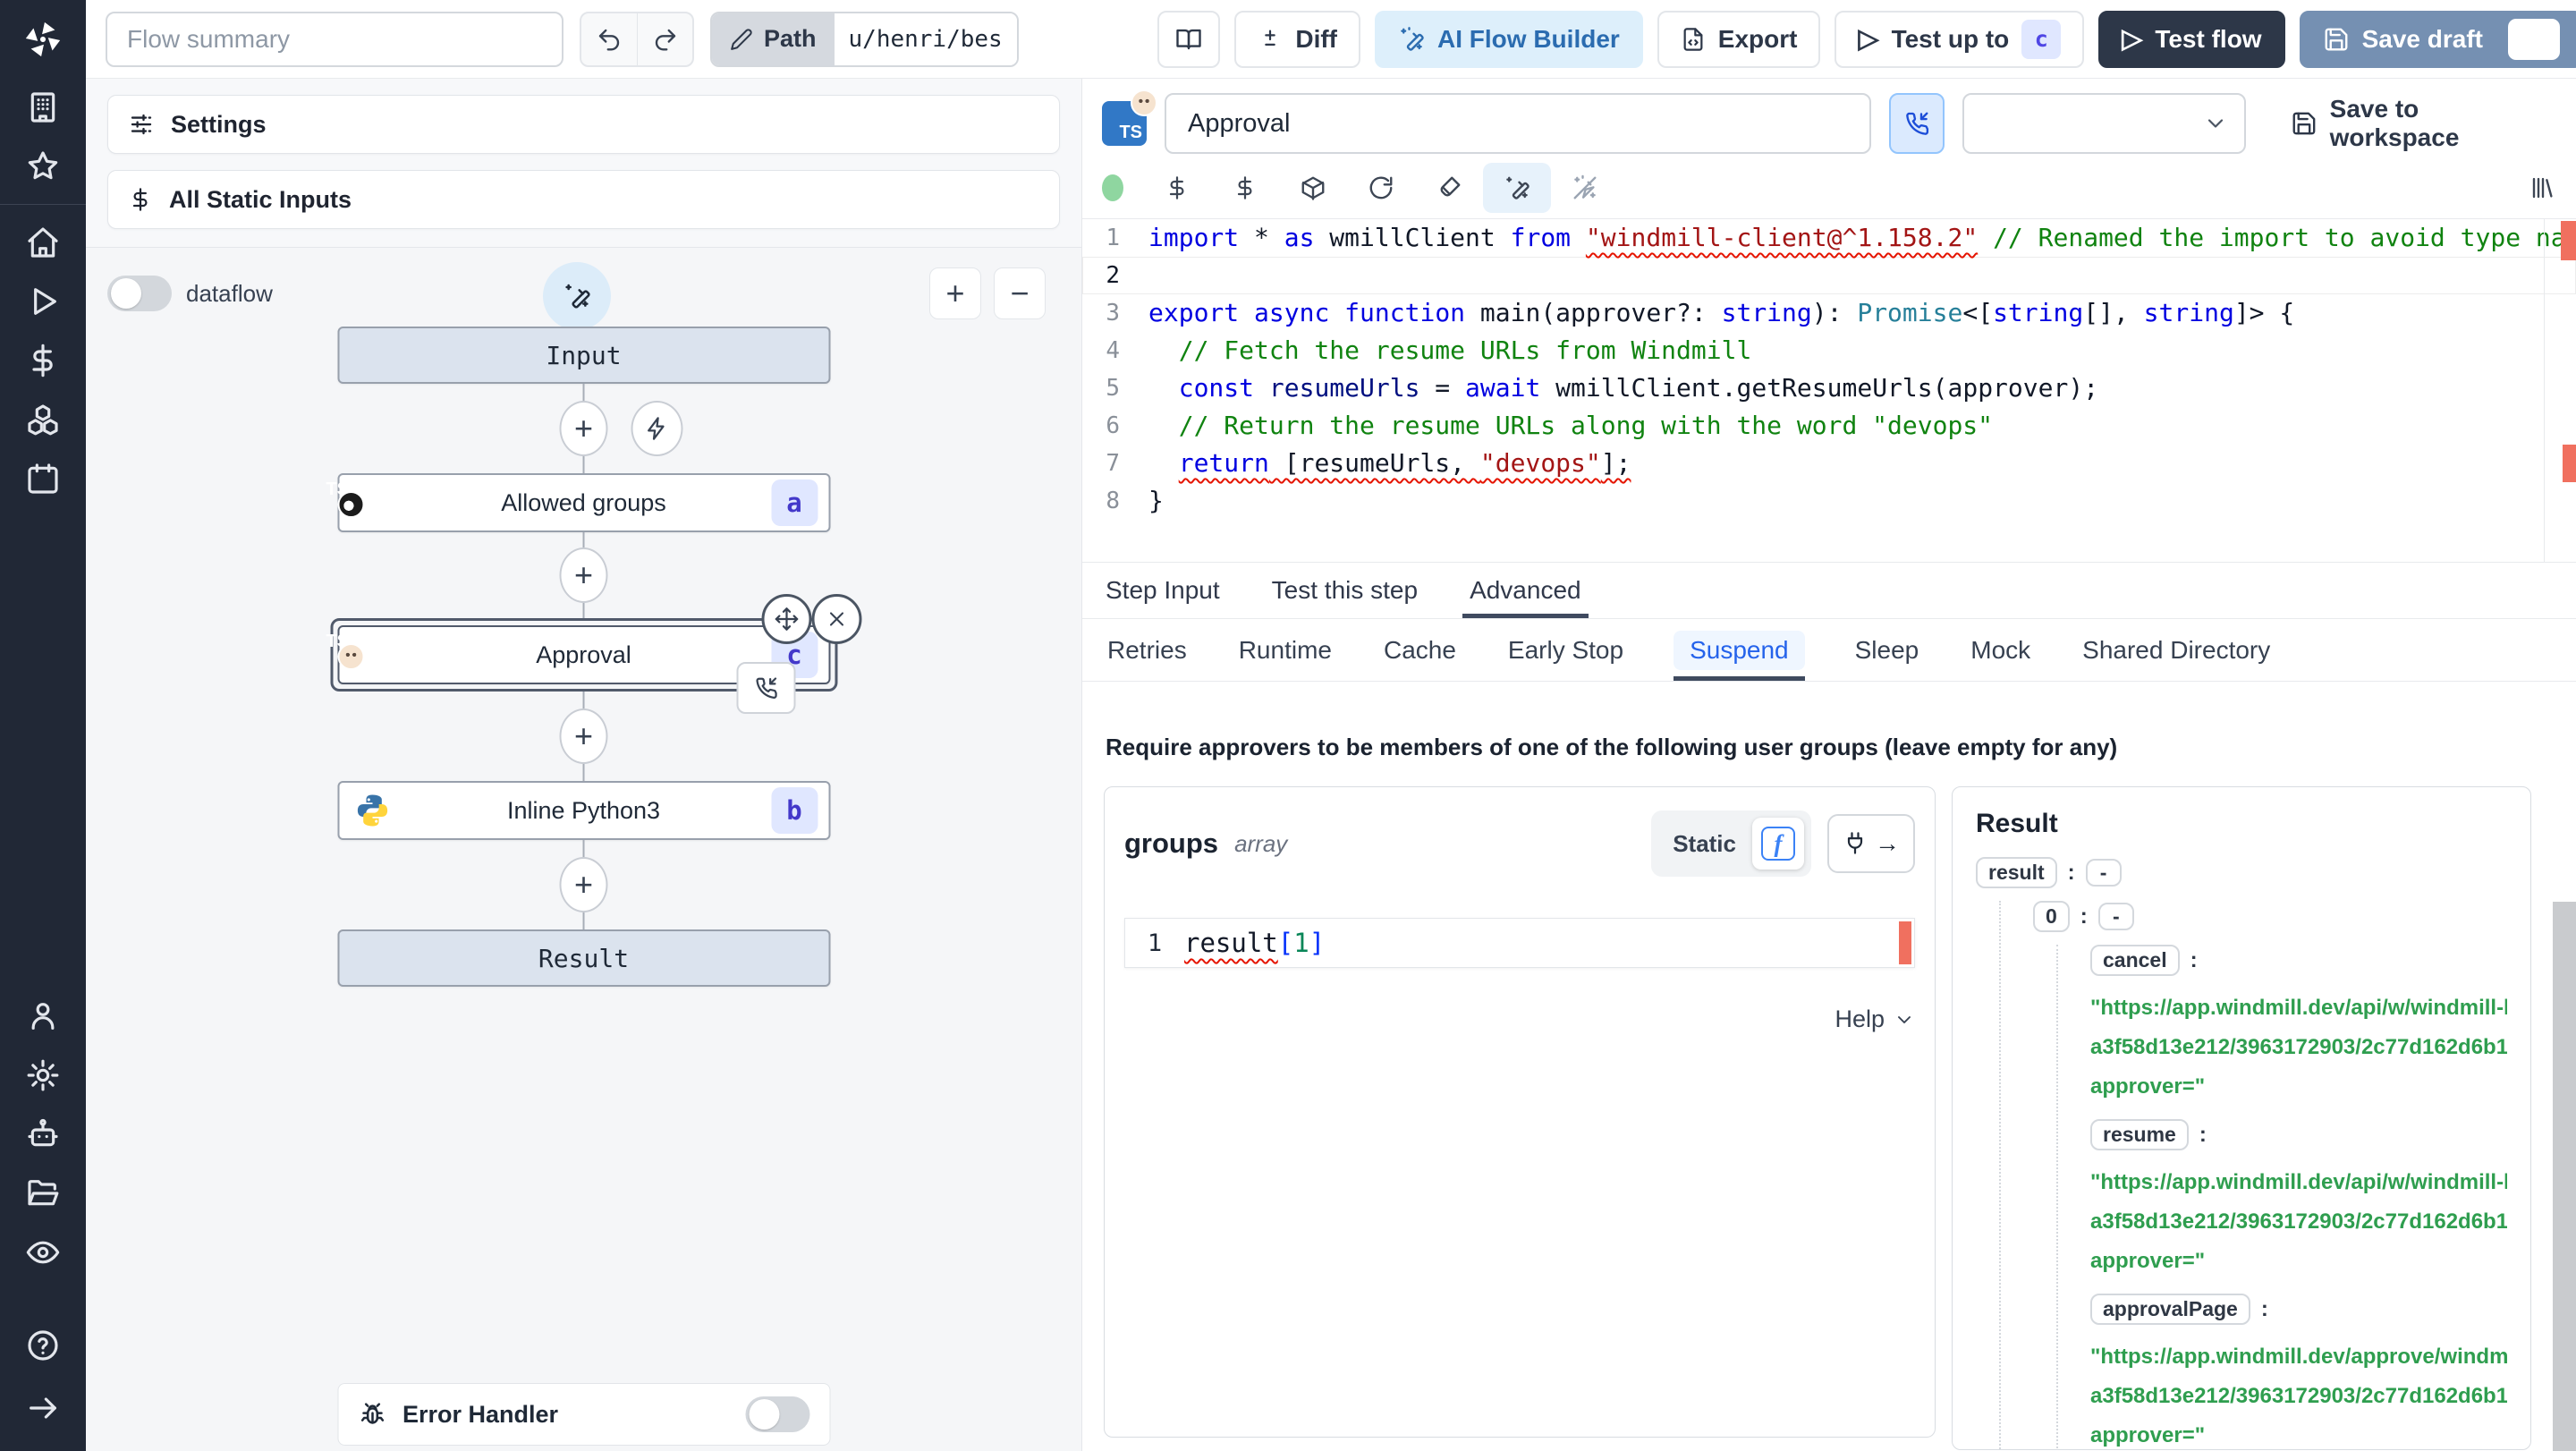 Image resolution: width=2576 pixels, height=1451 pixels. Describe the element at coordinates (335, 39) in the screenshot. I see `flow-summary-input` at that location.